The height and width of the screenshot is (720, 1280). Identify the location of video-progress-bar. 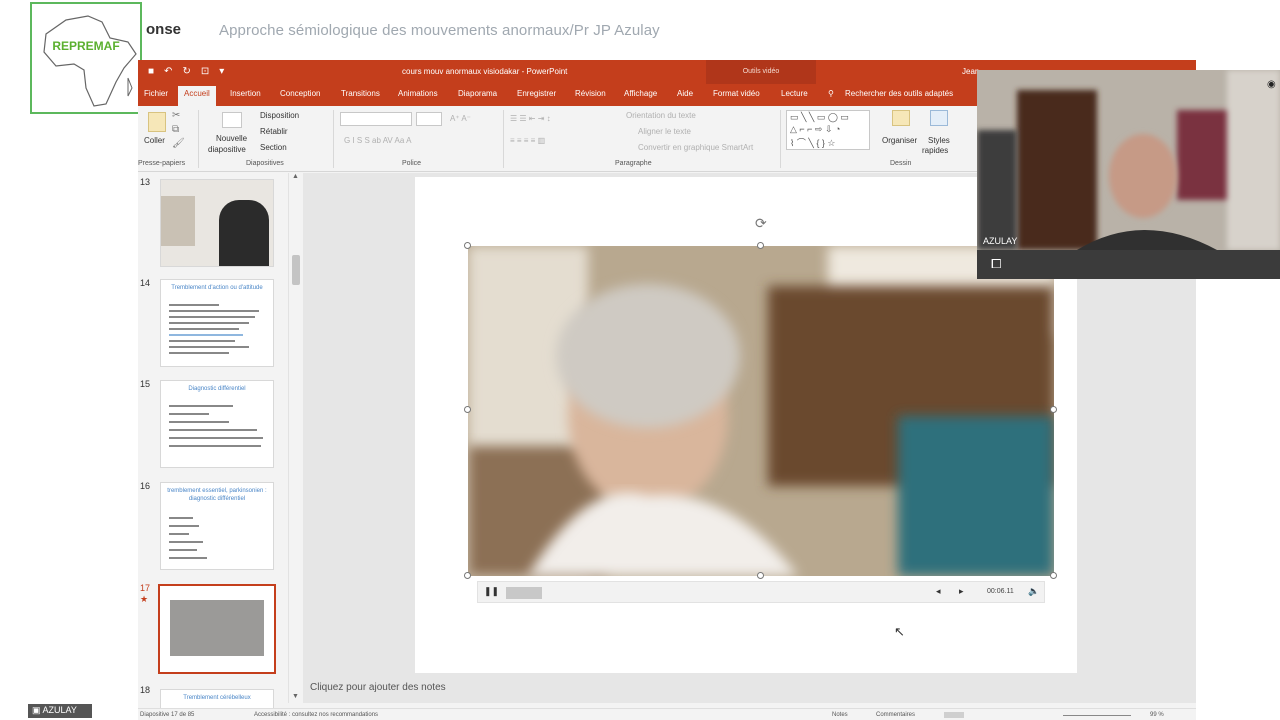
(524, 593).